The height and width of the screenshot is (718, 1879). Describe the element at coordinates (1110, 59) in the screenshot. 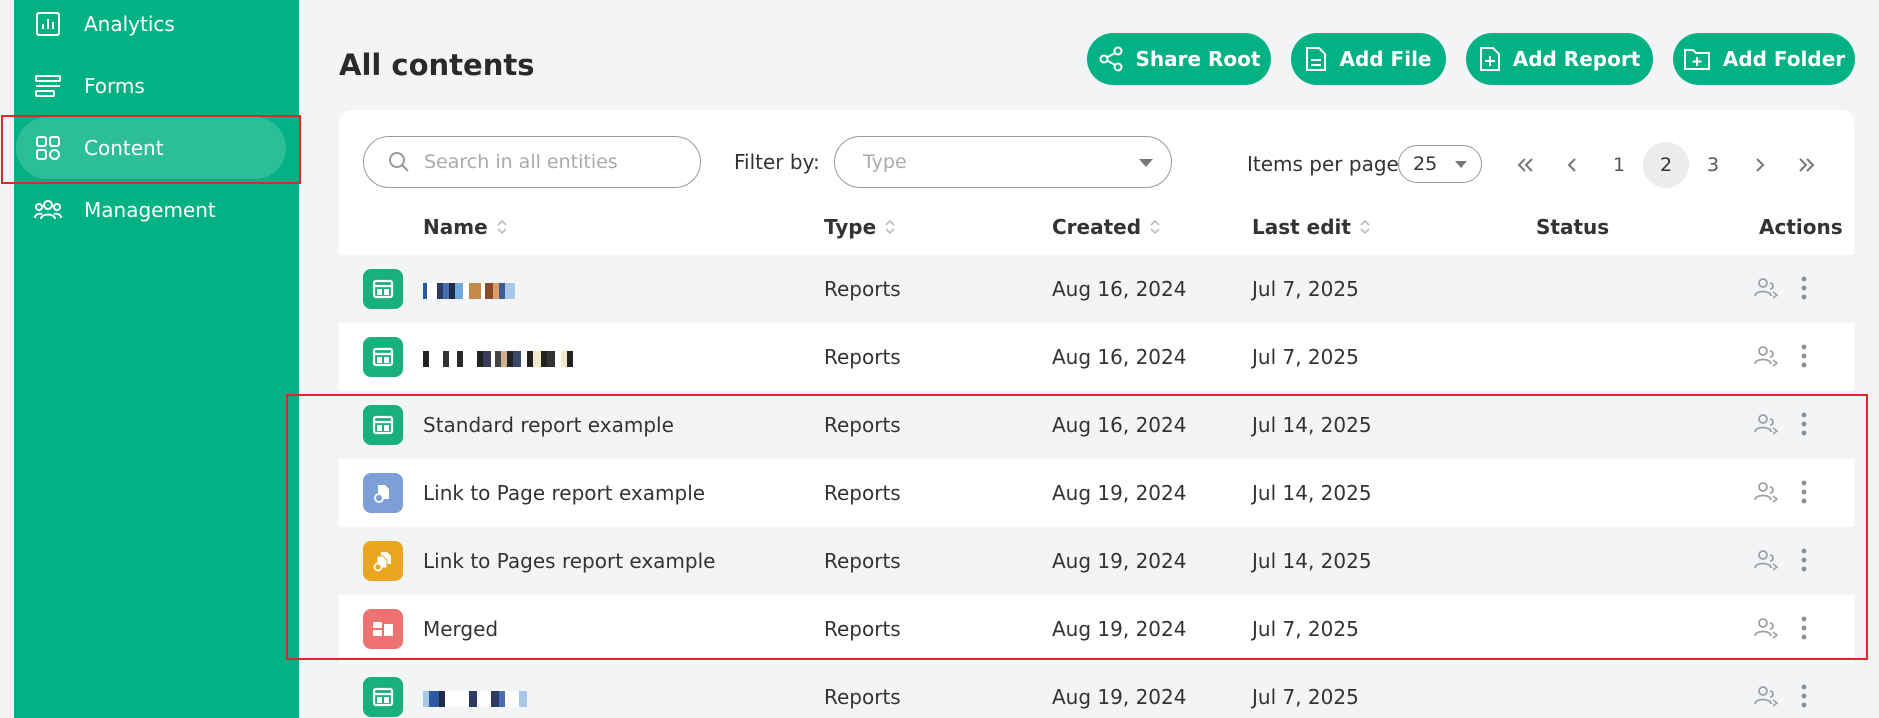

I see `share-icon` at that location.